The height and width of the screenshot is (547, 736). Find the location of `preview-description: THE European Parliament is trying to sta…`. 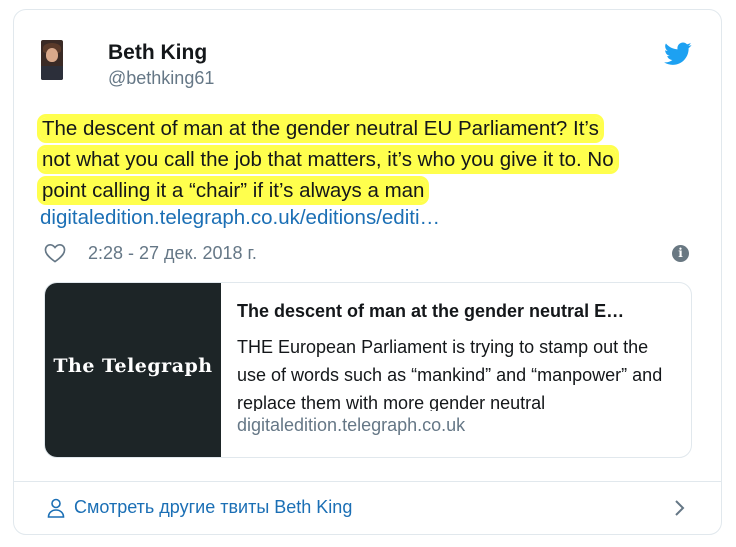

preview-description: THE European Parliament is trying to sta… is located at coordinates (450, 374).